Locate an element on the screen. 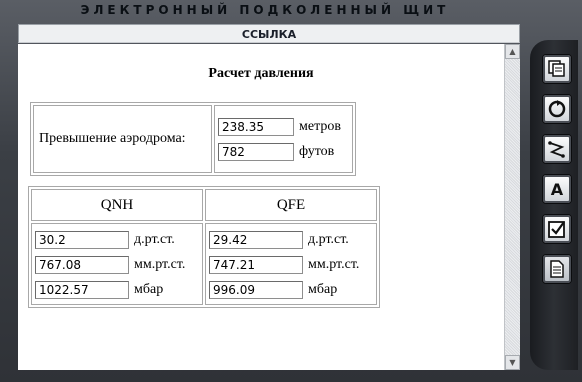 This screenshot has width=582, height=382. qfe-inhg-input is located at coordinates (256, 239).